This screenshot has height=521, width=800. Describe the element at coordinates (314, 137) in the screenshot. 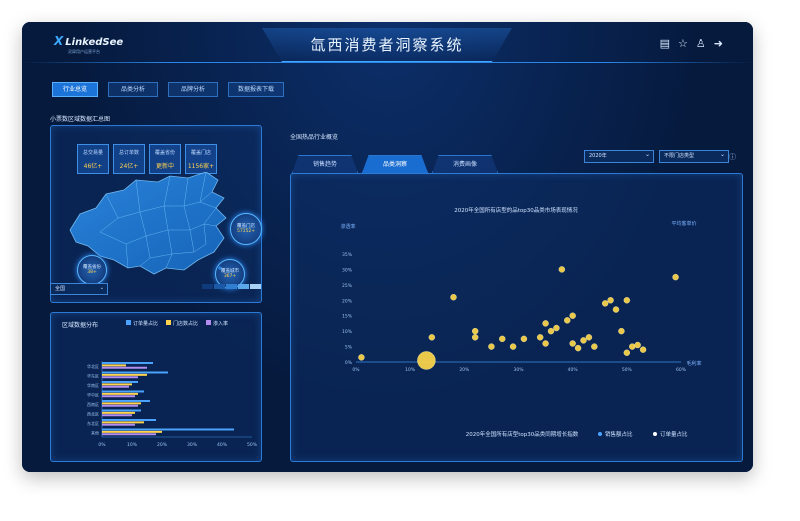

I see `right-section-title: 全国热品行业概览` at that location.